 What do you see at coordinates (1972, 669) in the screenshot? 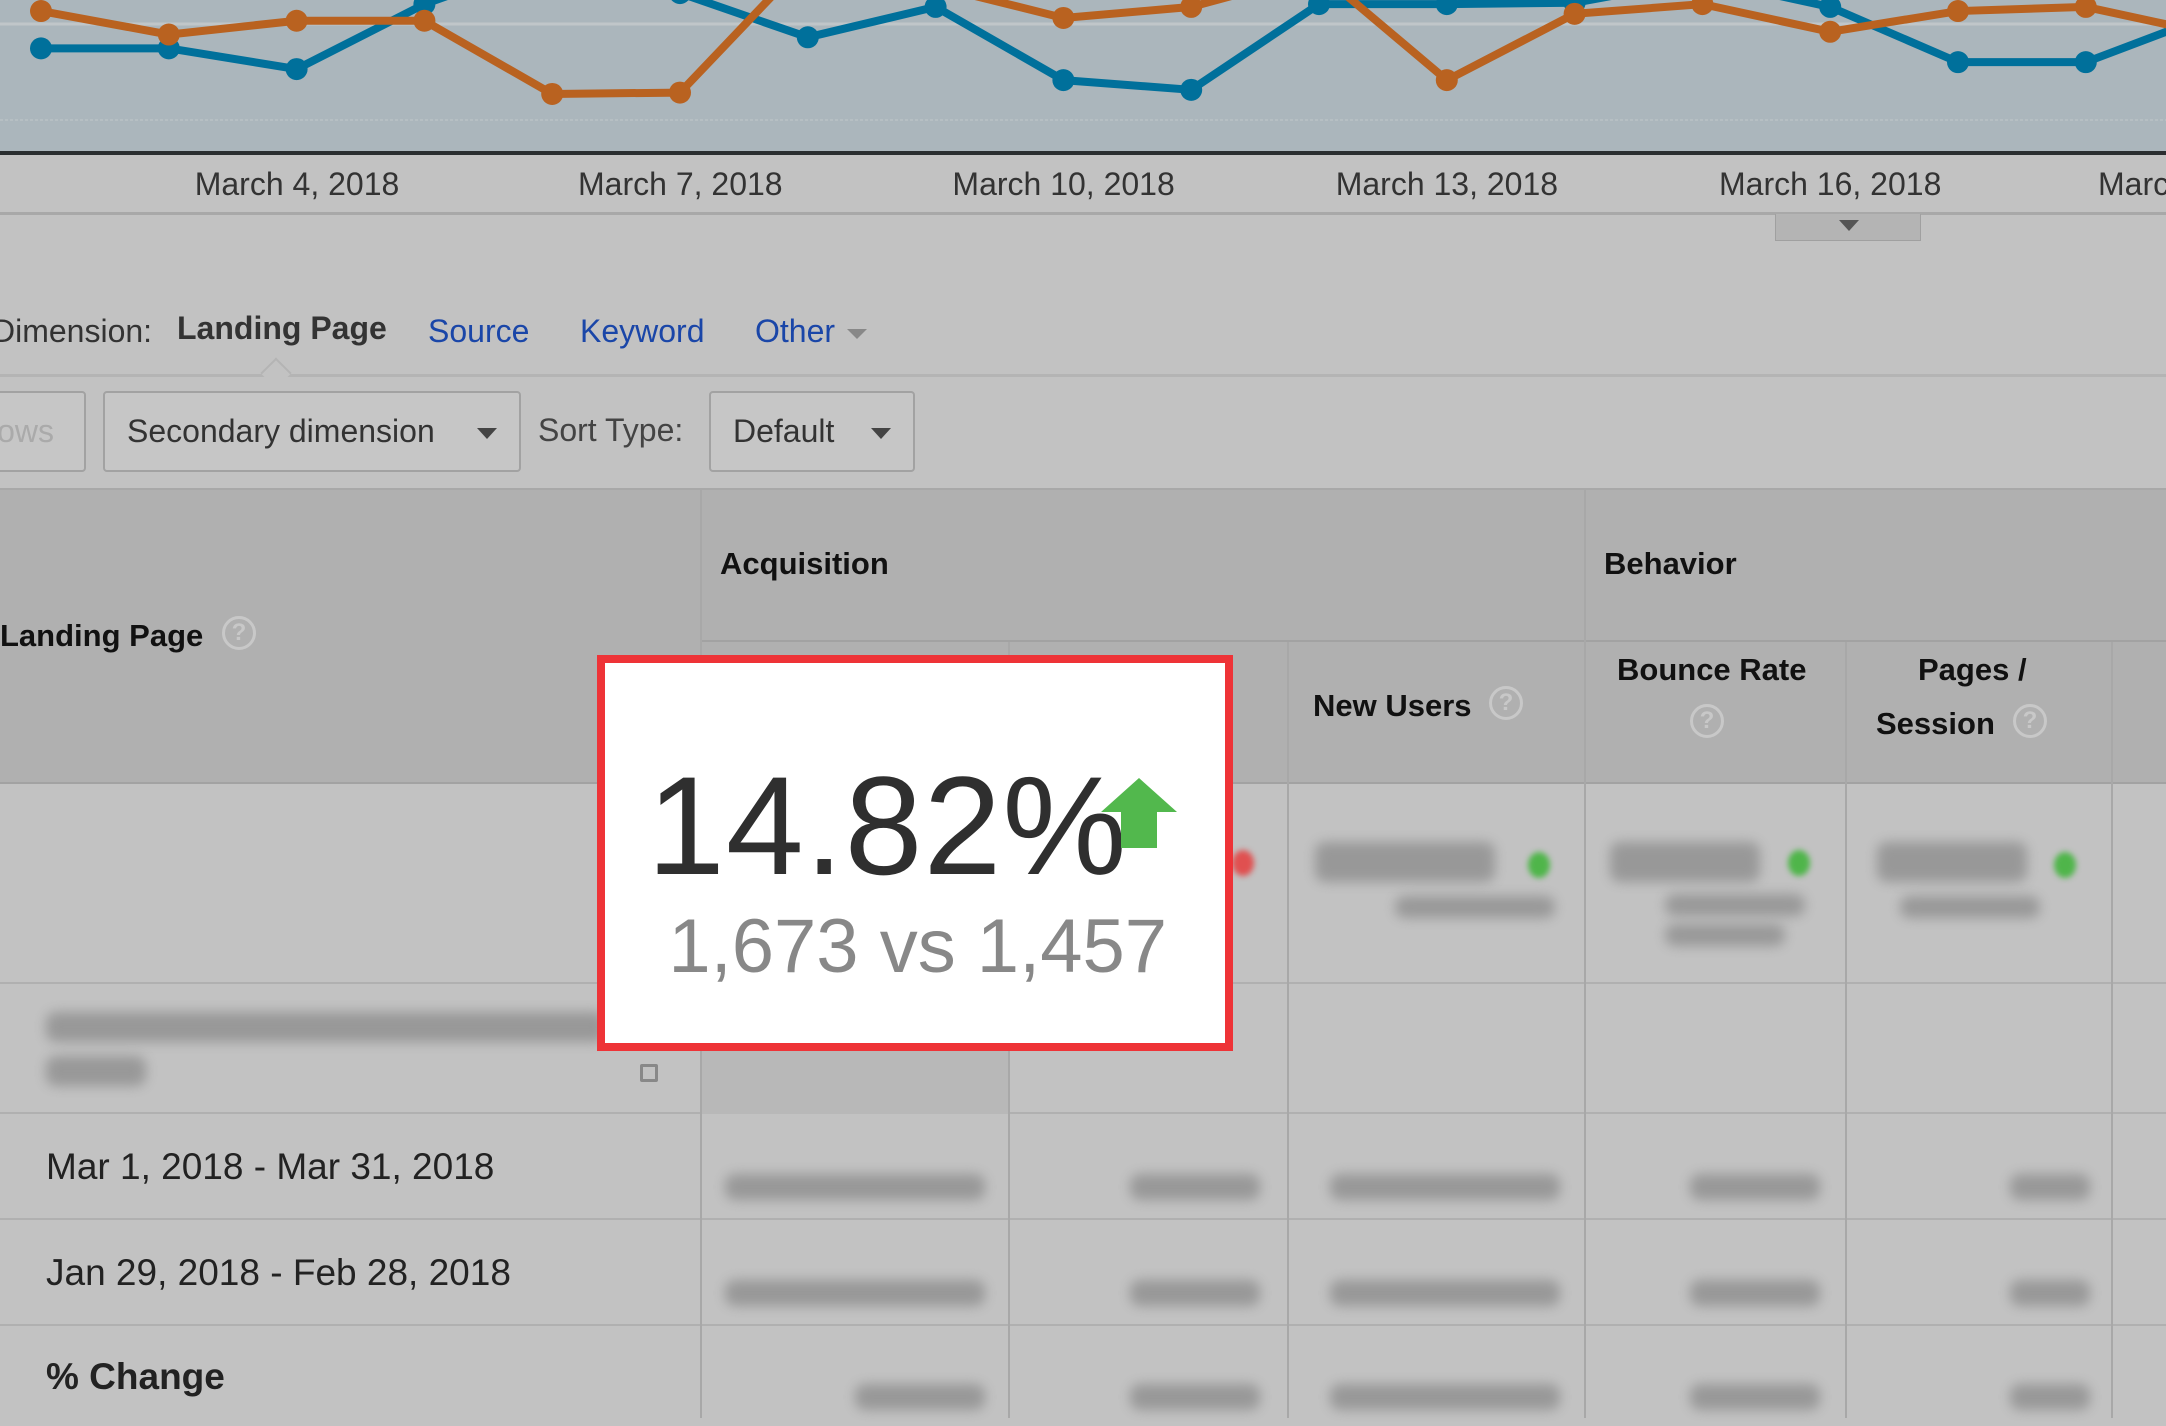
I see `pages-label: Pages /` at bounding box center [1972, 669].